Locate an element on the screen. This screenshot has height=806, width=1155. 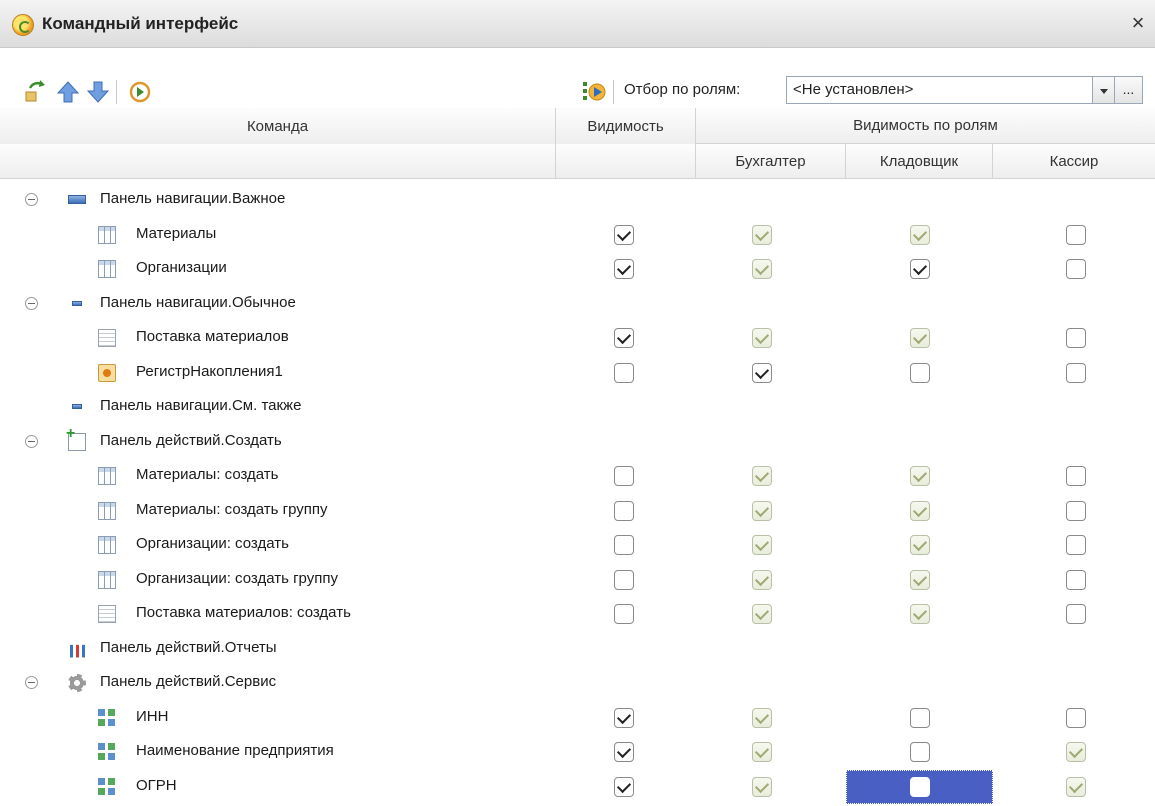
command-row: Организации is located at coordinates (577, 269).